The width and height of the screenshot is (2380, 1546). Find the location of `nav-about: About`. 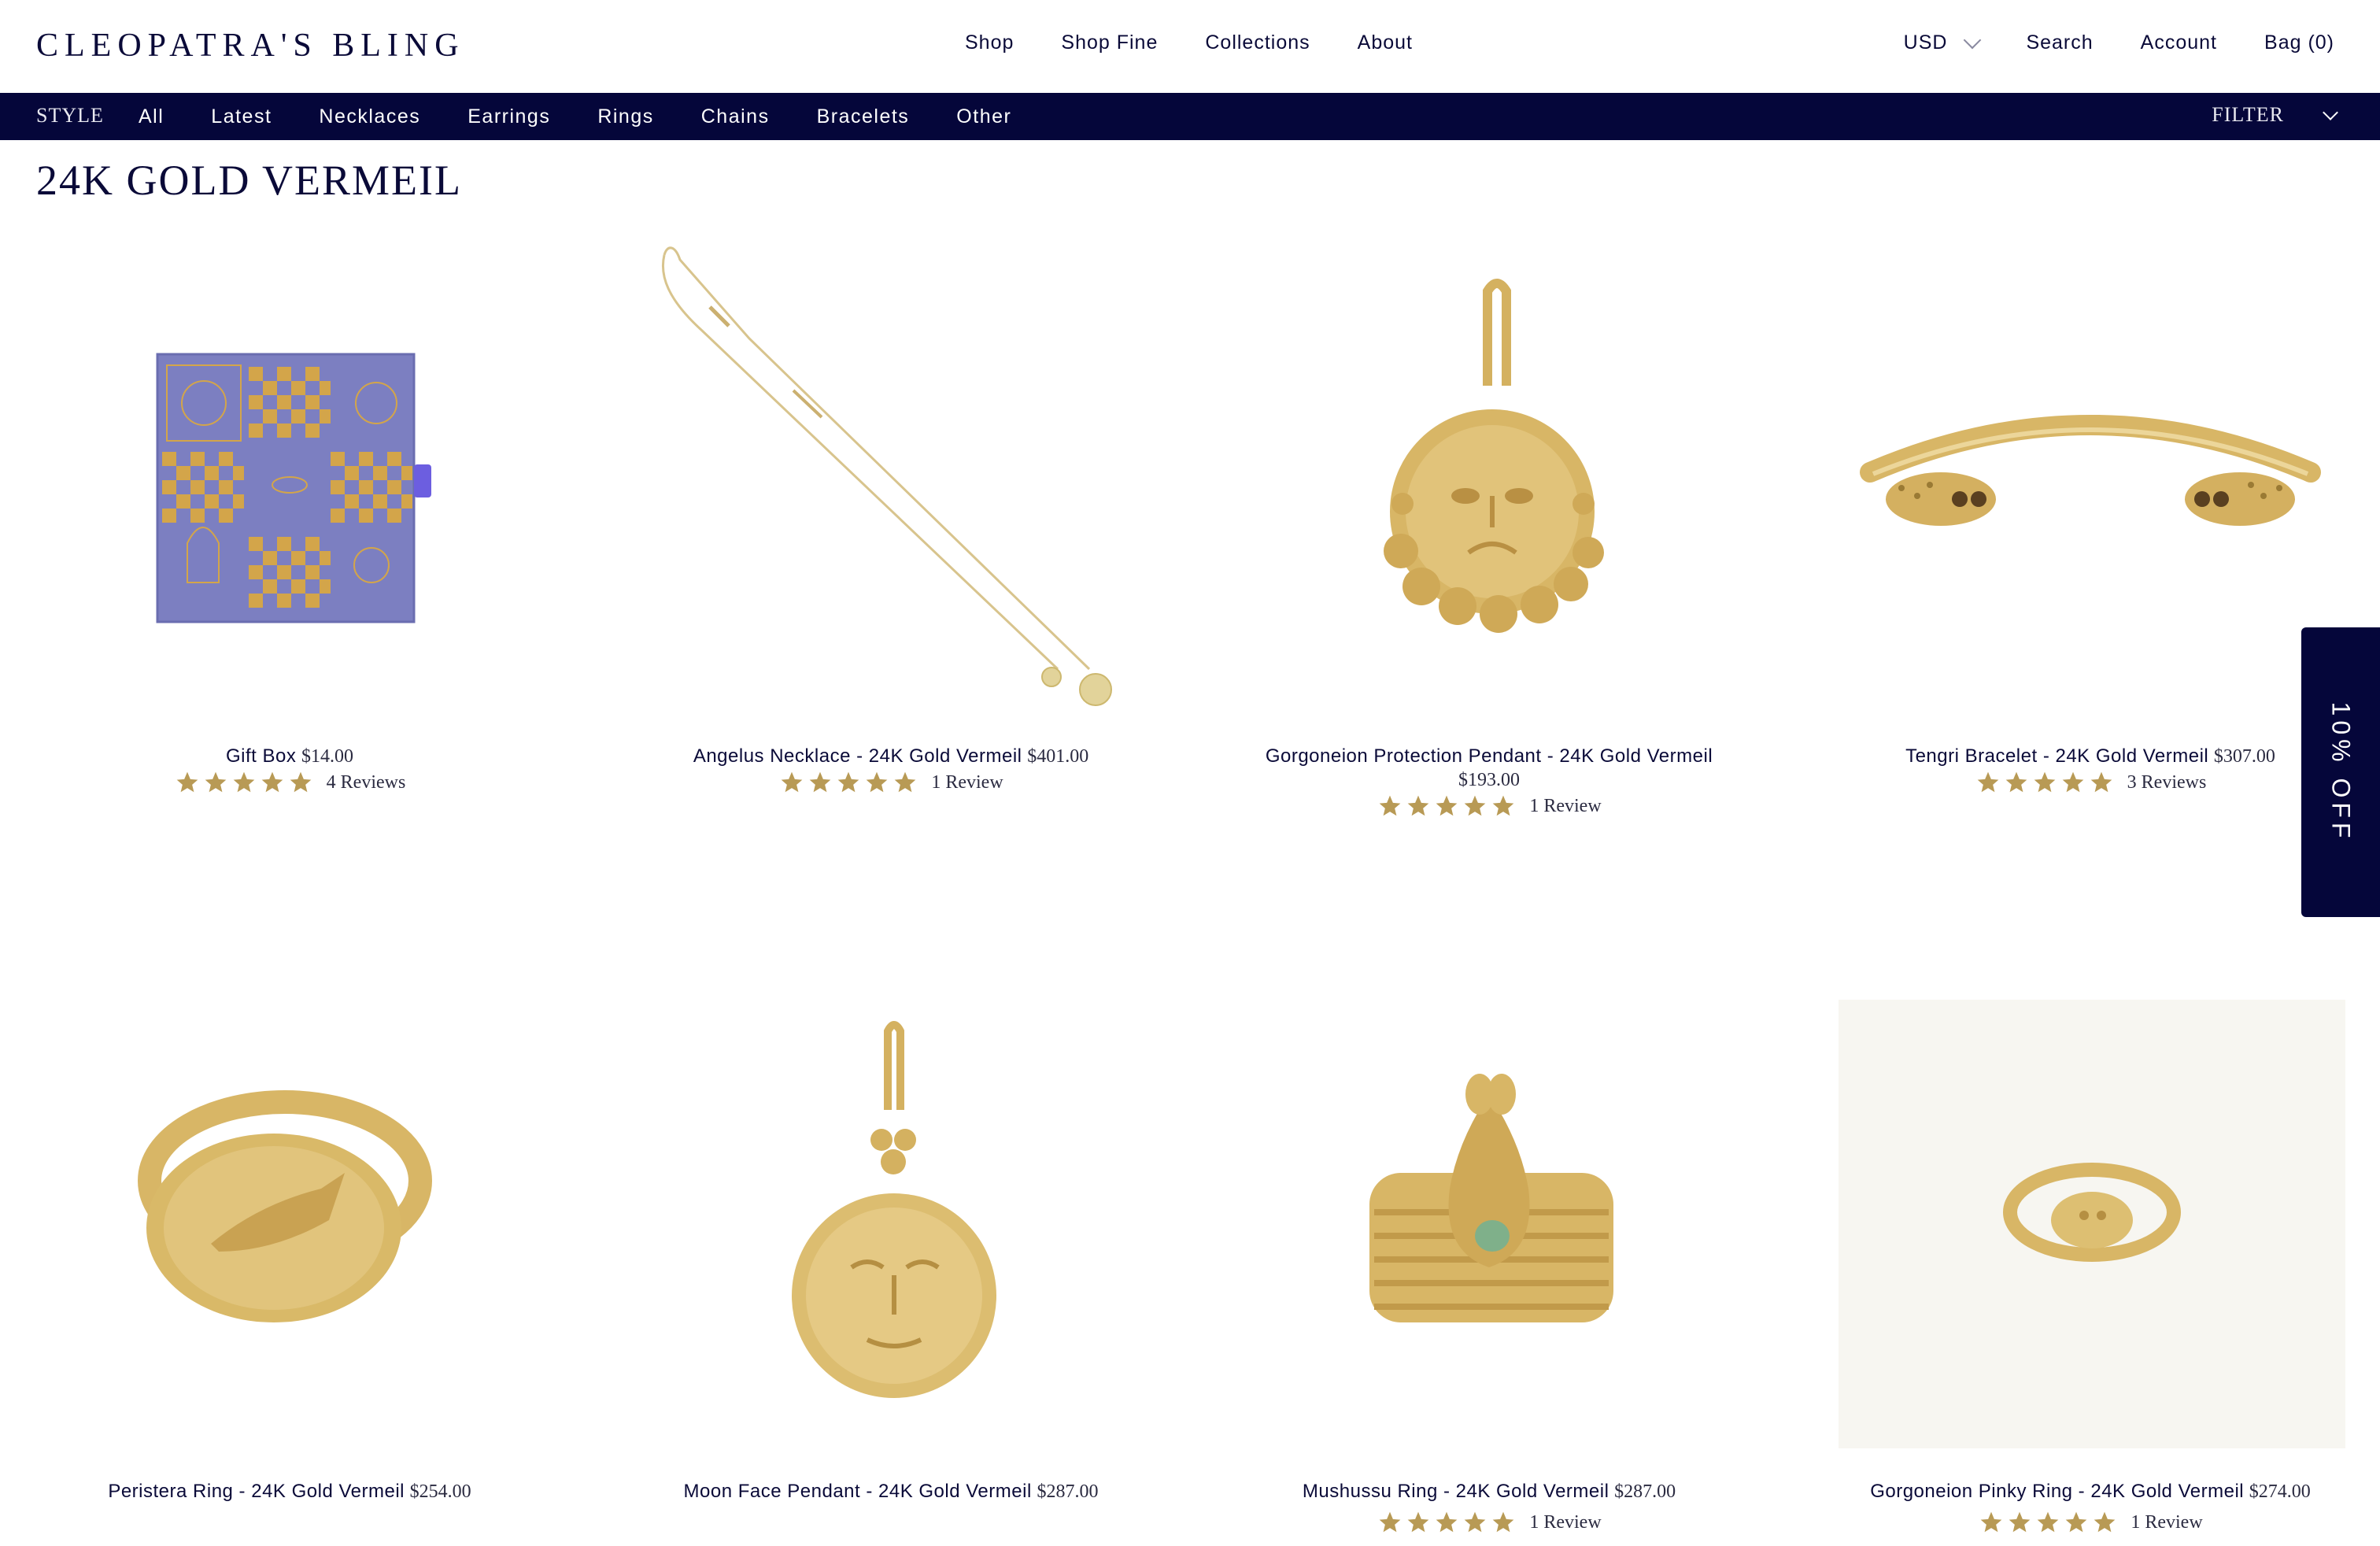

nav-about: About is located at coordinates (1385, 43).